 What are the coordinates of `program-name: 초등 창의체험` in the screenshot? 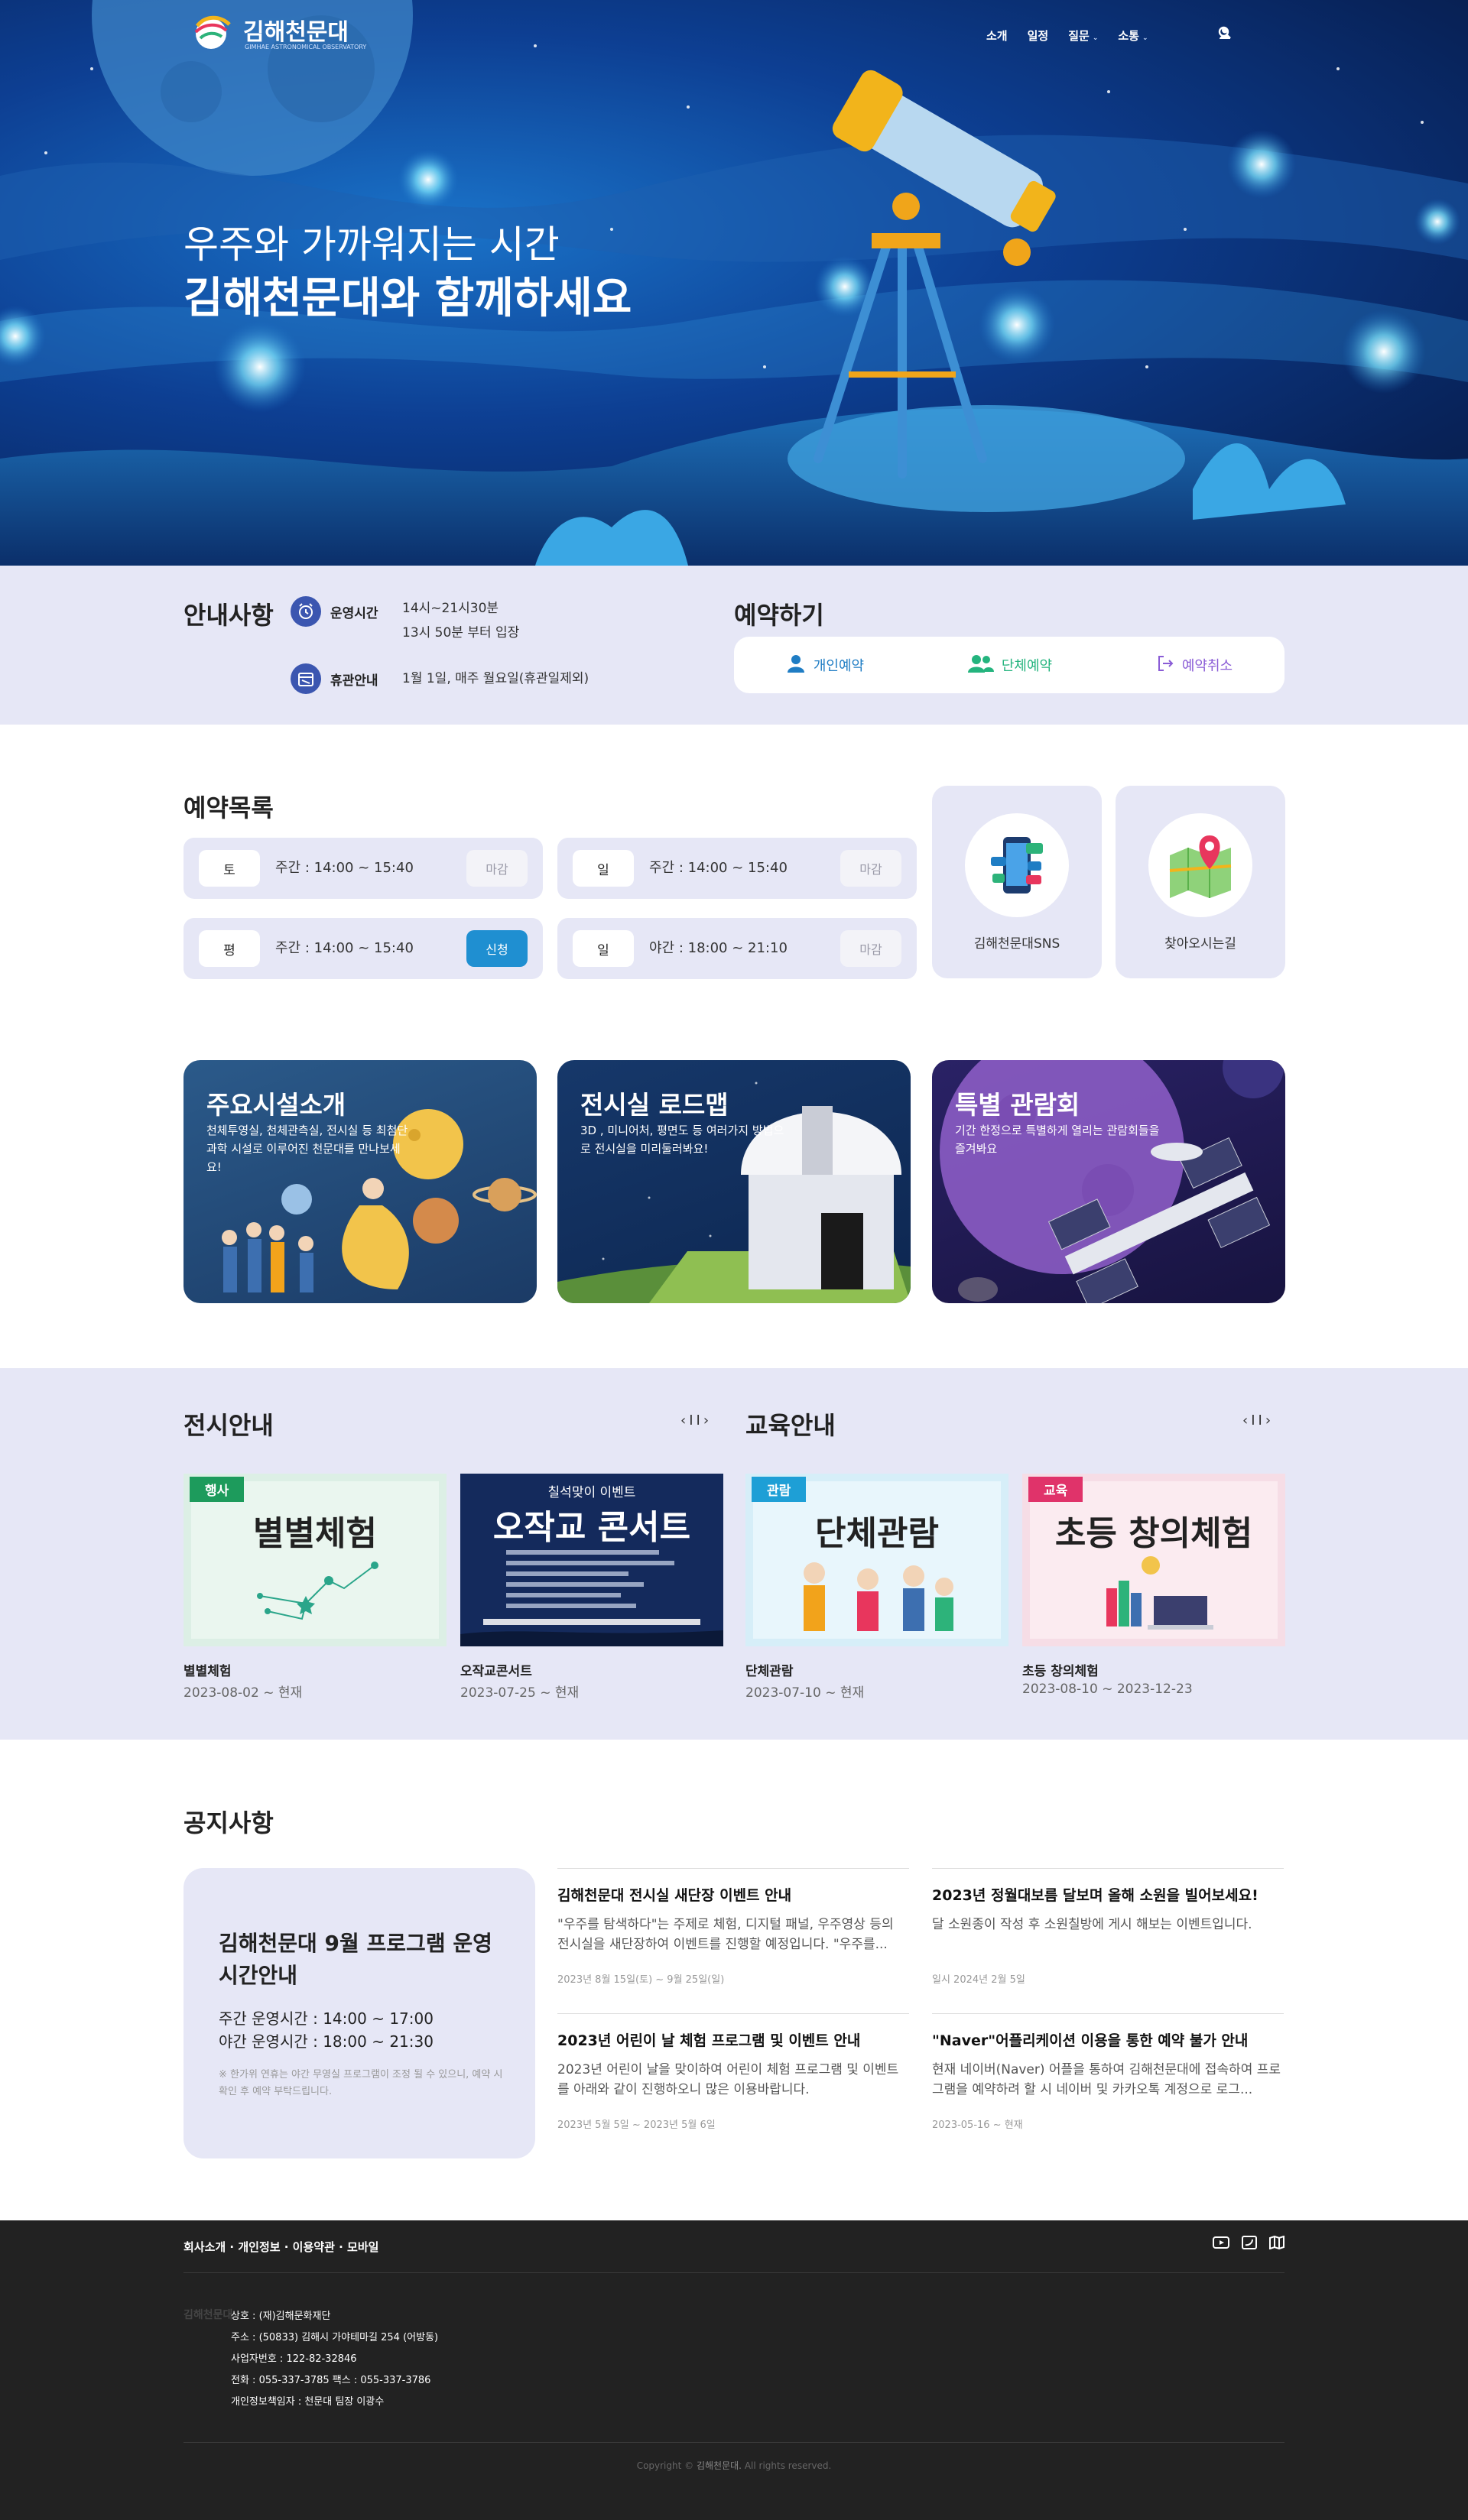 It's located at (1060, 1669).